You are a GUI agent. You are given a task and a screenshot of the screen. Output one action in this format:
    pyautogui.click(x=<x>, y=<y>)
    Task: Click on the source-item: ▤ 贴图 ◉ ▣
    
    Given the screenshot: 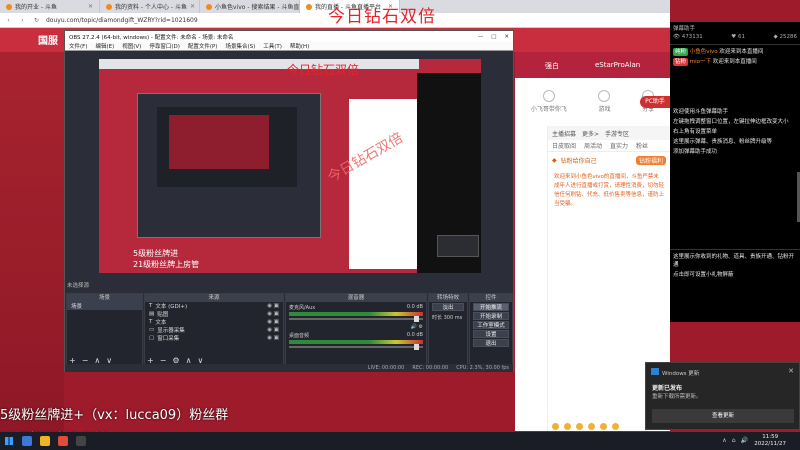 What is the action you would take?
    pyautogui.click(x=214, y=314)
    